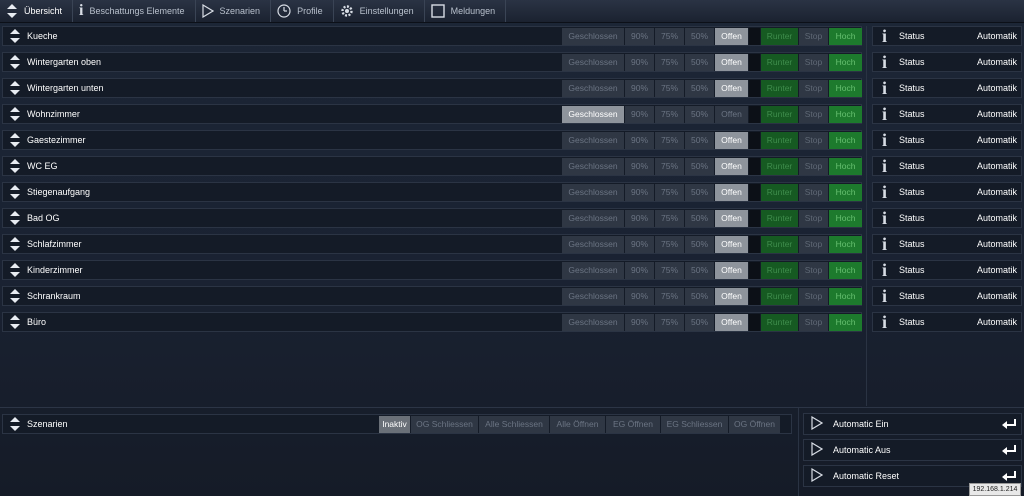 The image size is (1024, 496). I want to click on nav-item-2: Szenarien, so click(234, 11).